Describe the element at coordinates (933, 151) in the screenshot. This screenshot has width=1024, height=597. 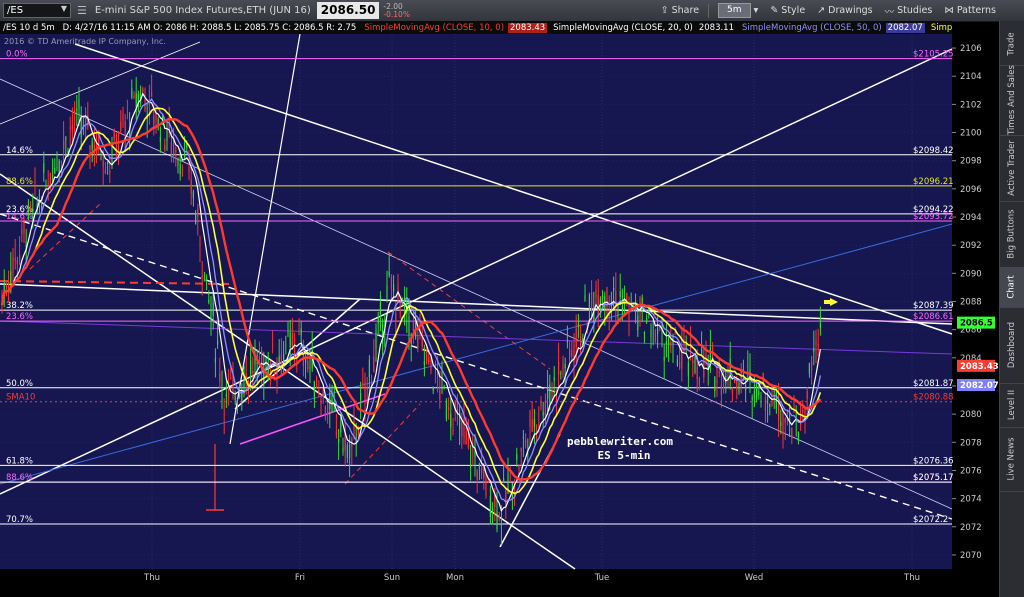
I see `price-level-label: $2098.42` at that location.